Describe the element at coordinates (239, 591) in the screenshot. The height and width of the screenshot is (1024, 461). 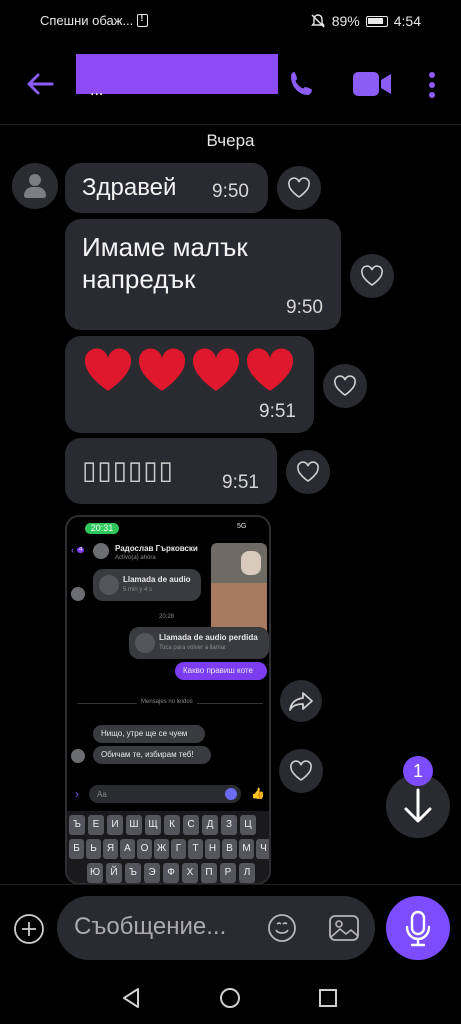
I see `inner-video-preview` at that location.